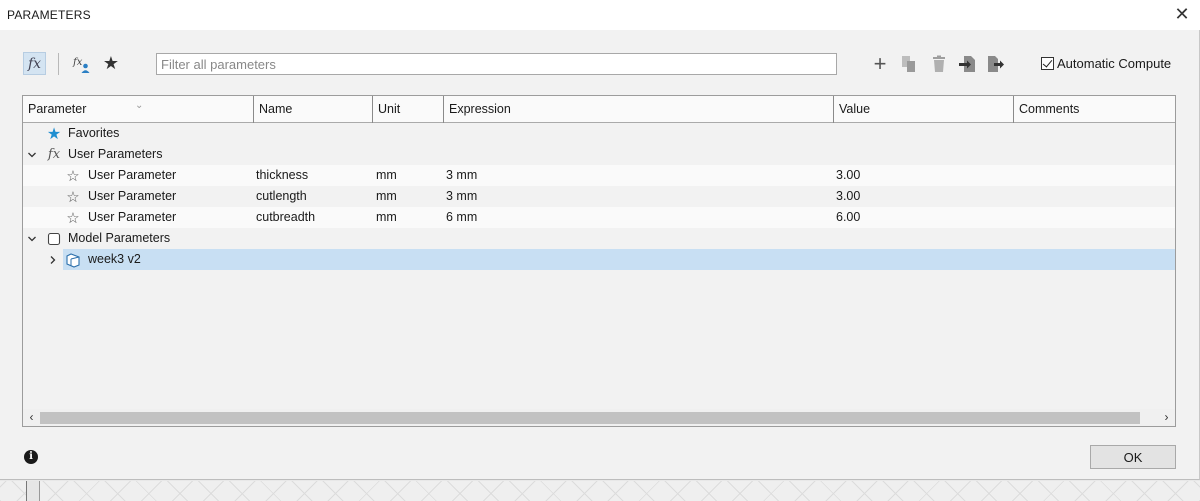  What do you see at coordinates (600, 491) in the screenshot?
I see `background-canvas` at bounding box center [600, 491].